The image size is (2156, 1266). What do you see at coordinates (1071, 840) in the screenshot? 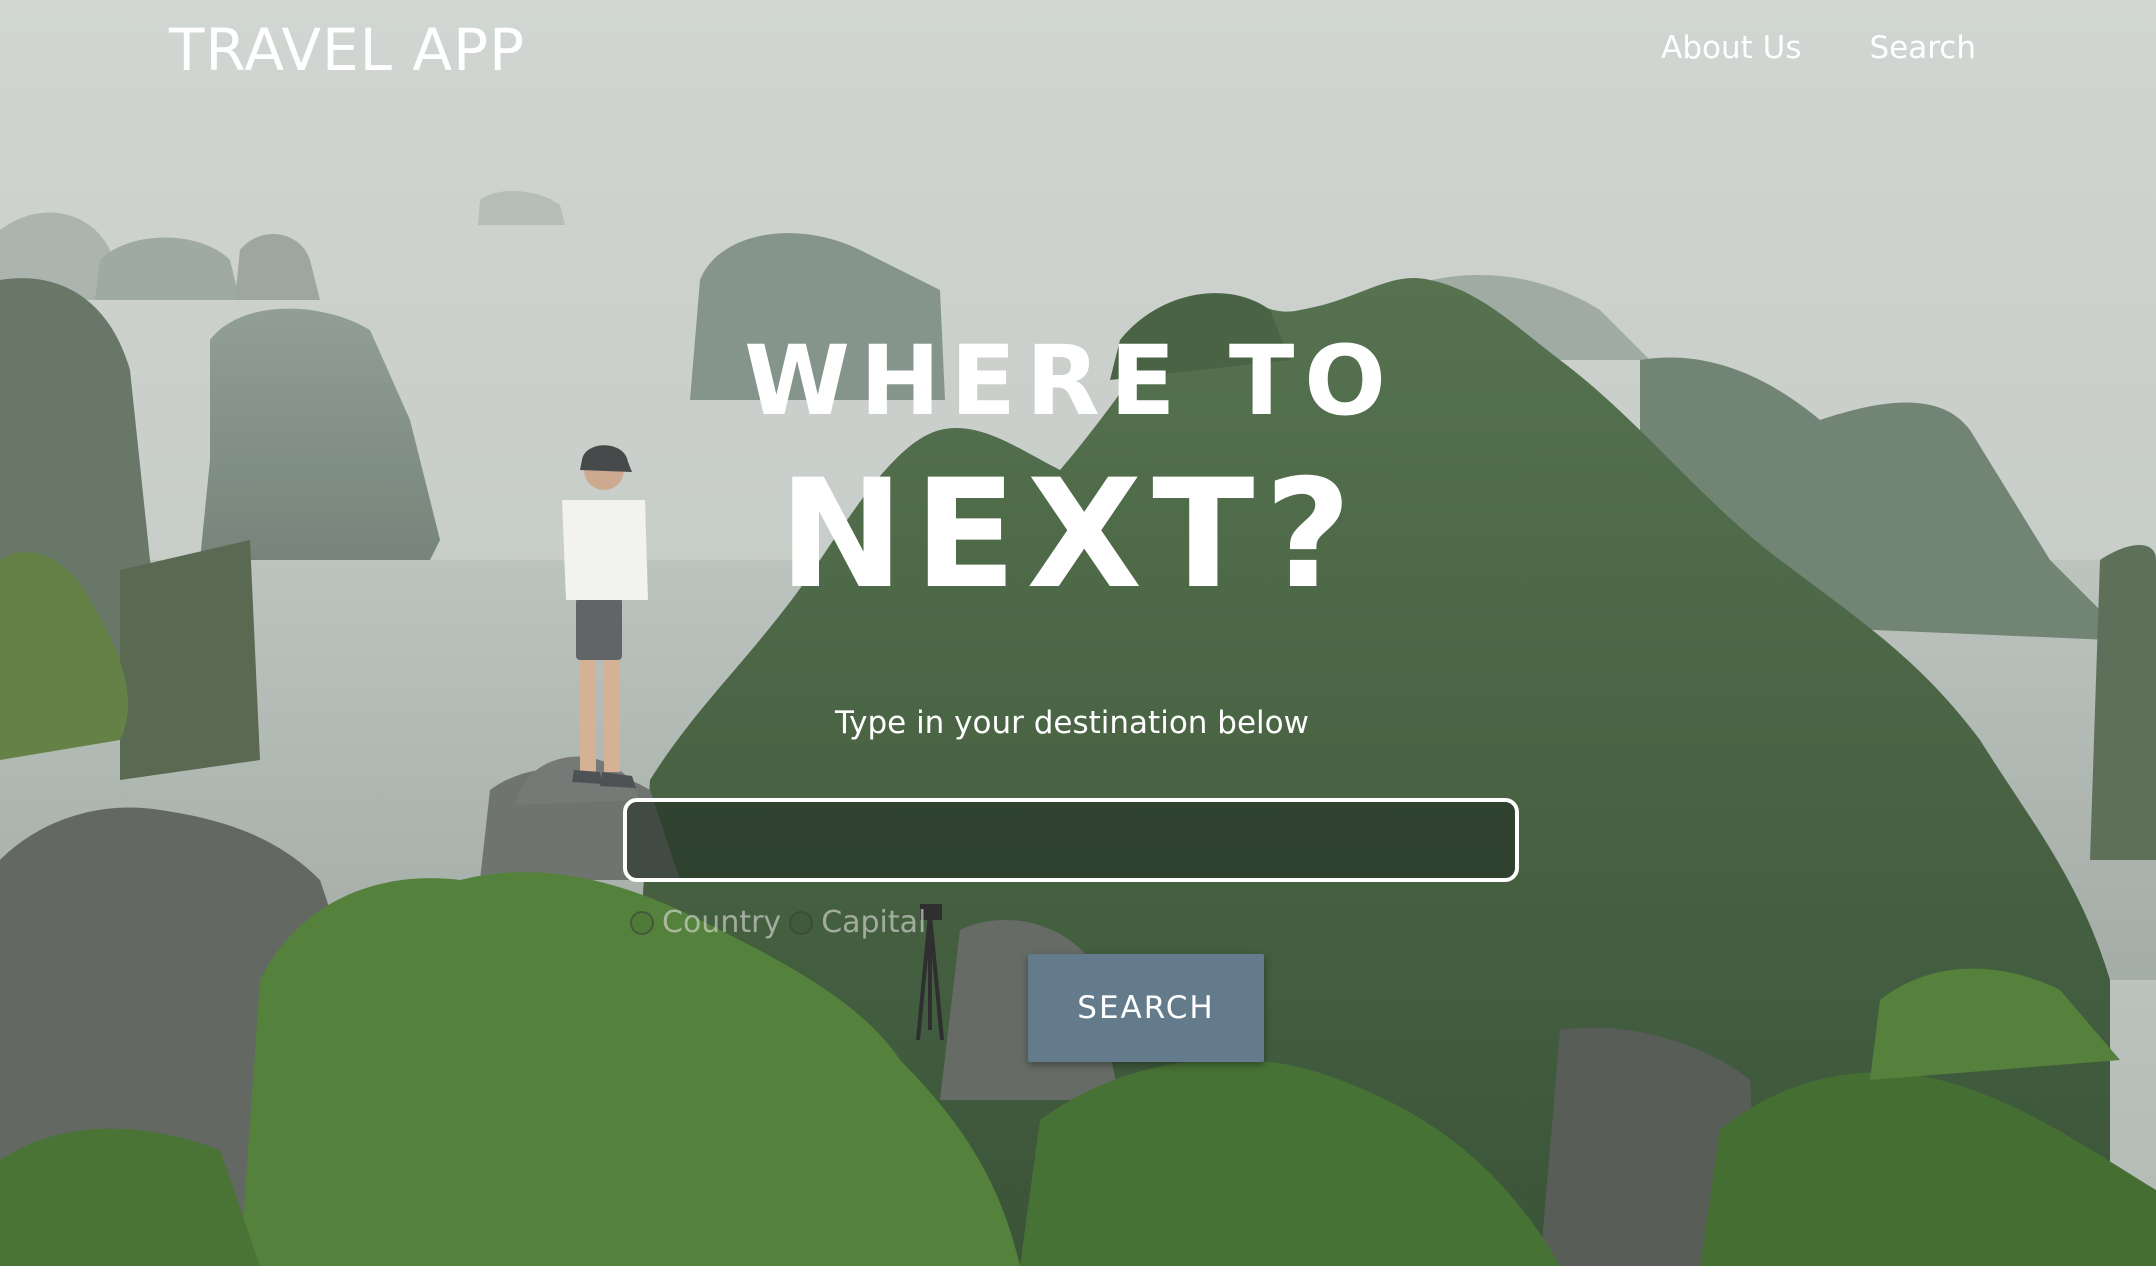
I see `destination-search-input` at bounding box center [1071, 840].